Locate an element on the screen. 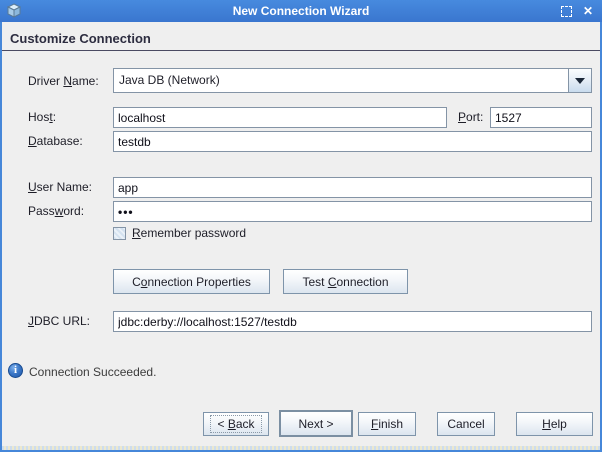 The image size is (602, 452). label-mnemonic: U is located at coordinates (32, 187).